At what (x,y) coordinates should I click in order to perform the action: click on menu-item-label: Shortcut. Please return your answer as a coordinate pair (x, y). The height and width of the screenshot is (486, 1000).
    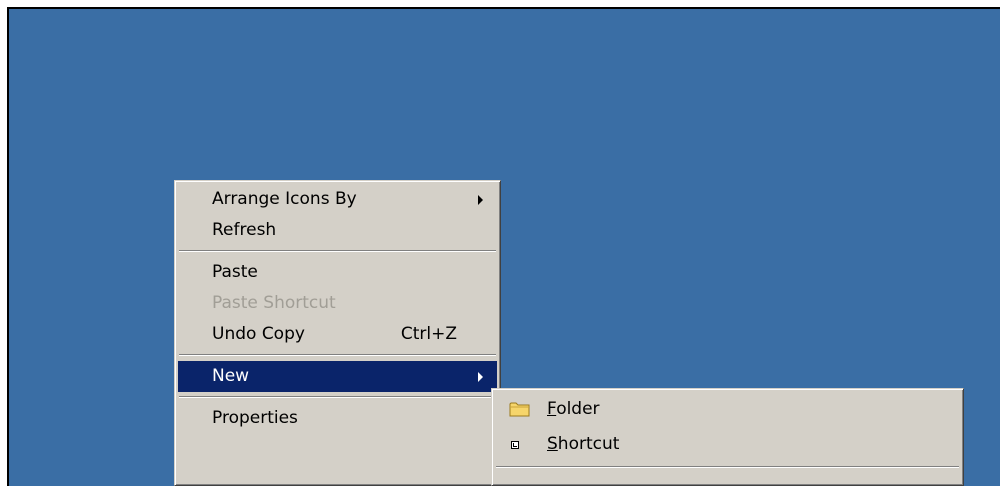
    Looking at the image, I should click on (583, 444).